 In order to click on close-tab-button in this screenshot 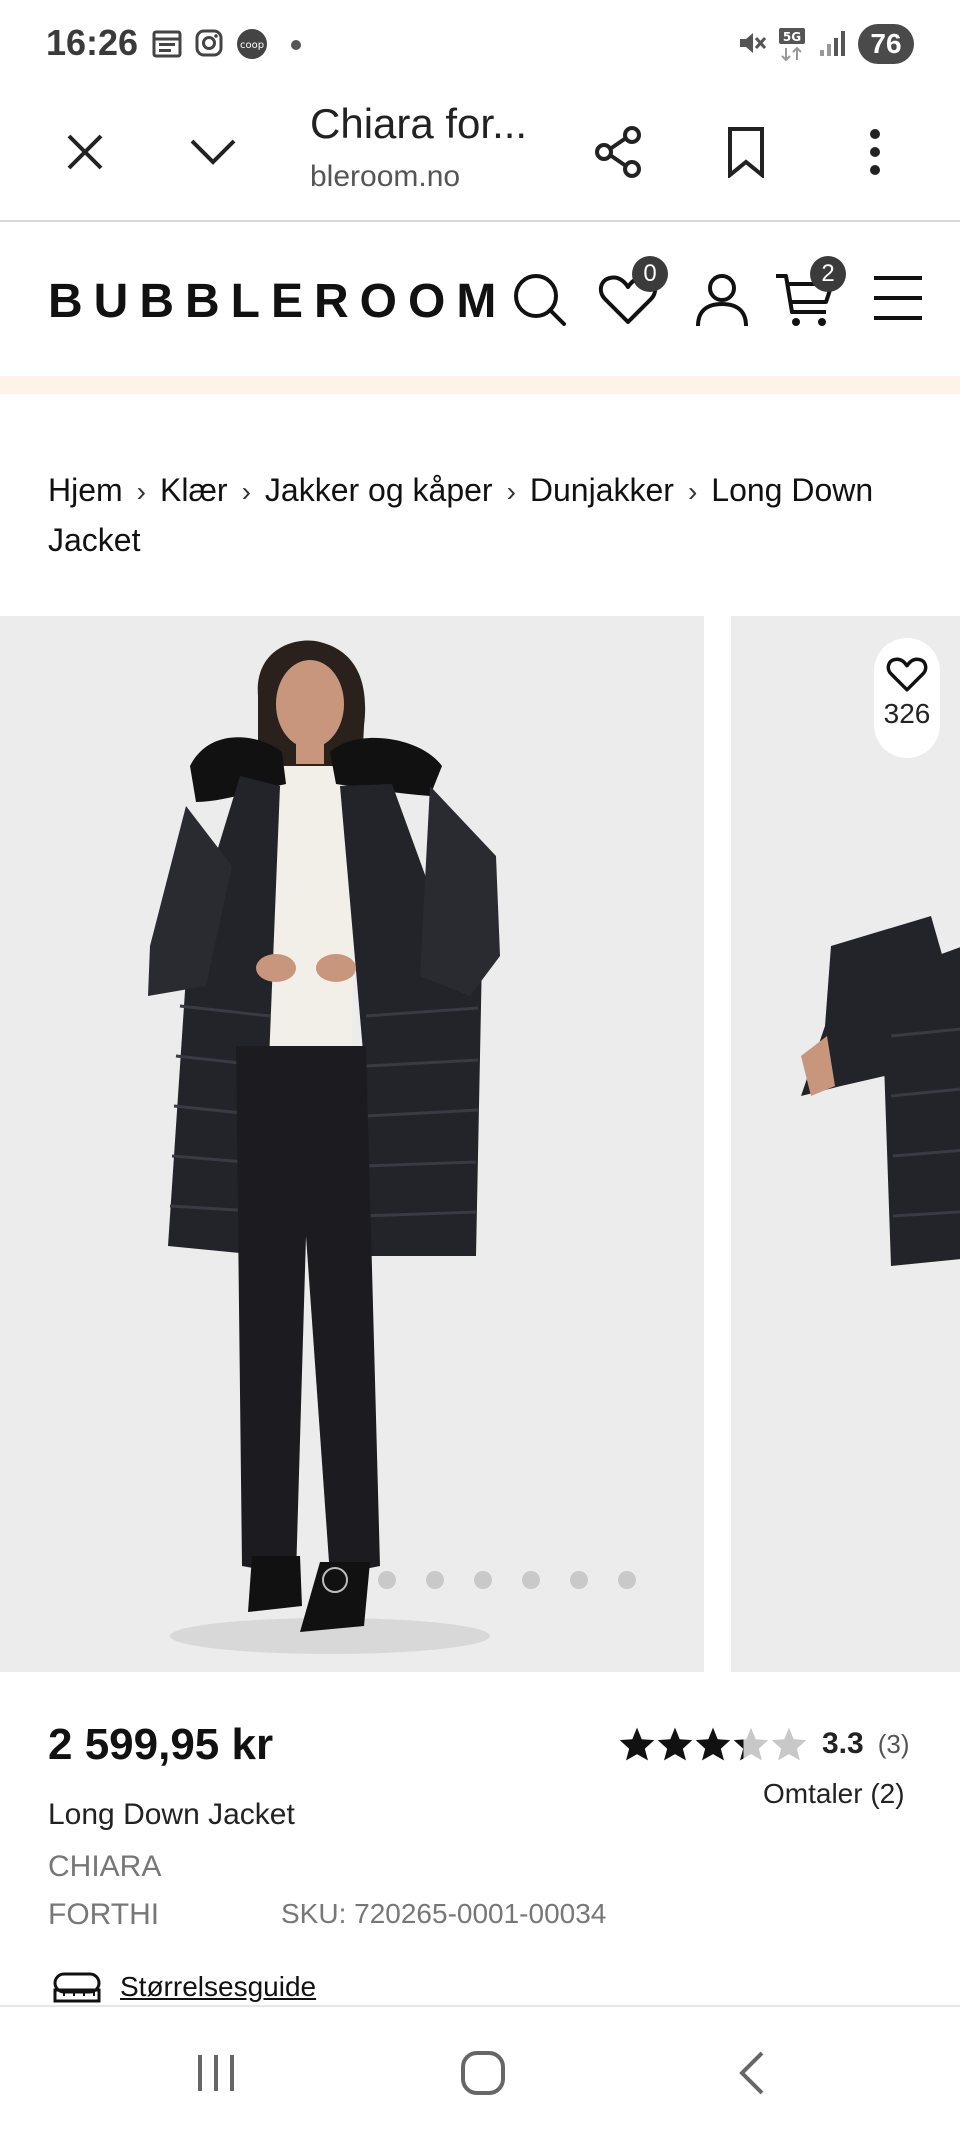, I will do `click(85, 152)`.